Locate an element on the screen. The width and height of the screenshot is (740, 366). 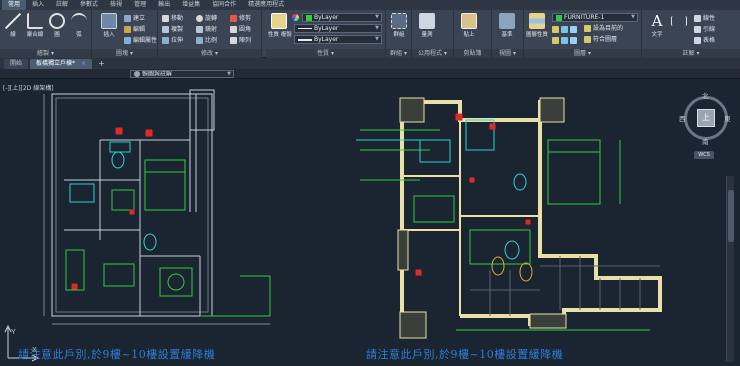
measure-icon is located at coordinates (427, 21).